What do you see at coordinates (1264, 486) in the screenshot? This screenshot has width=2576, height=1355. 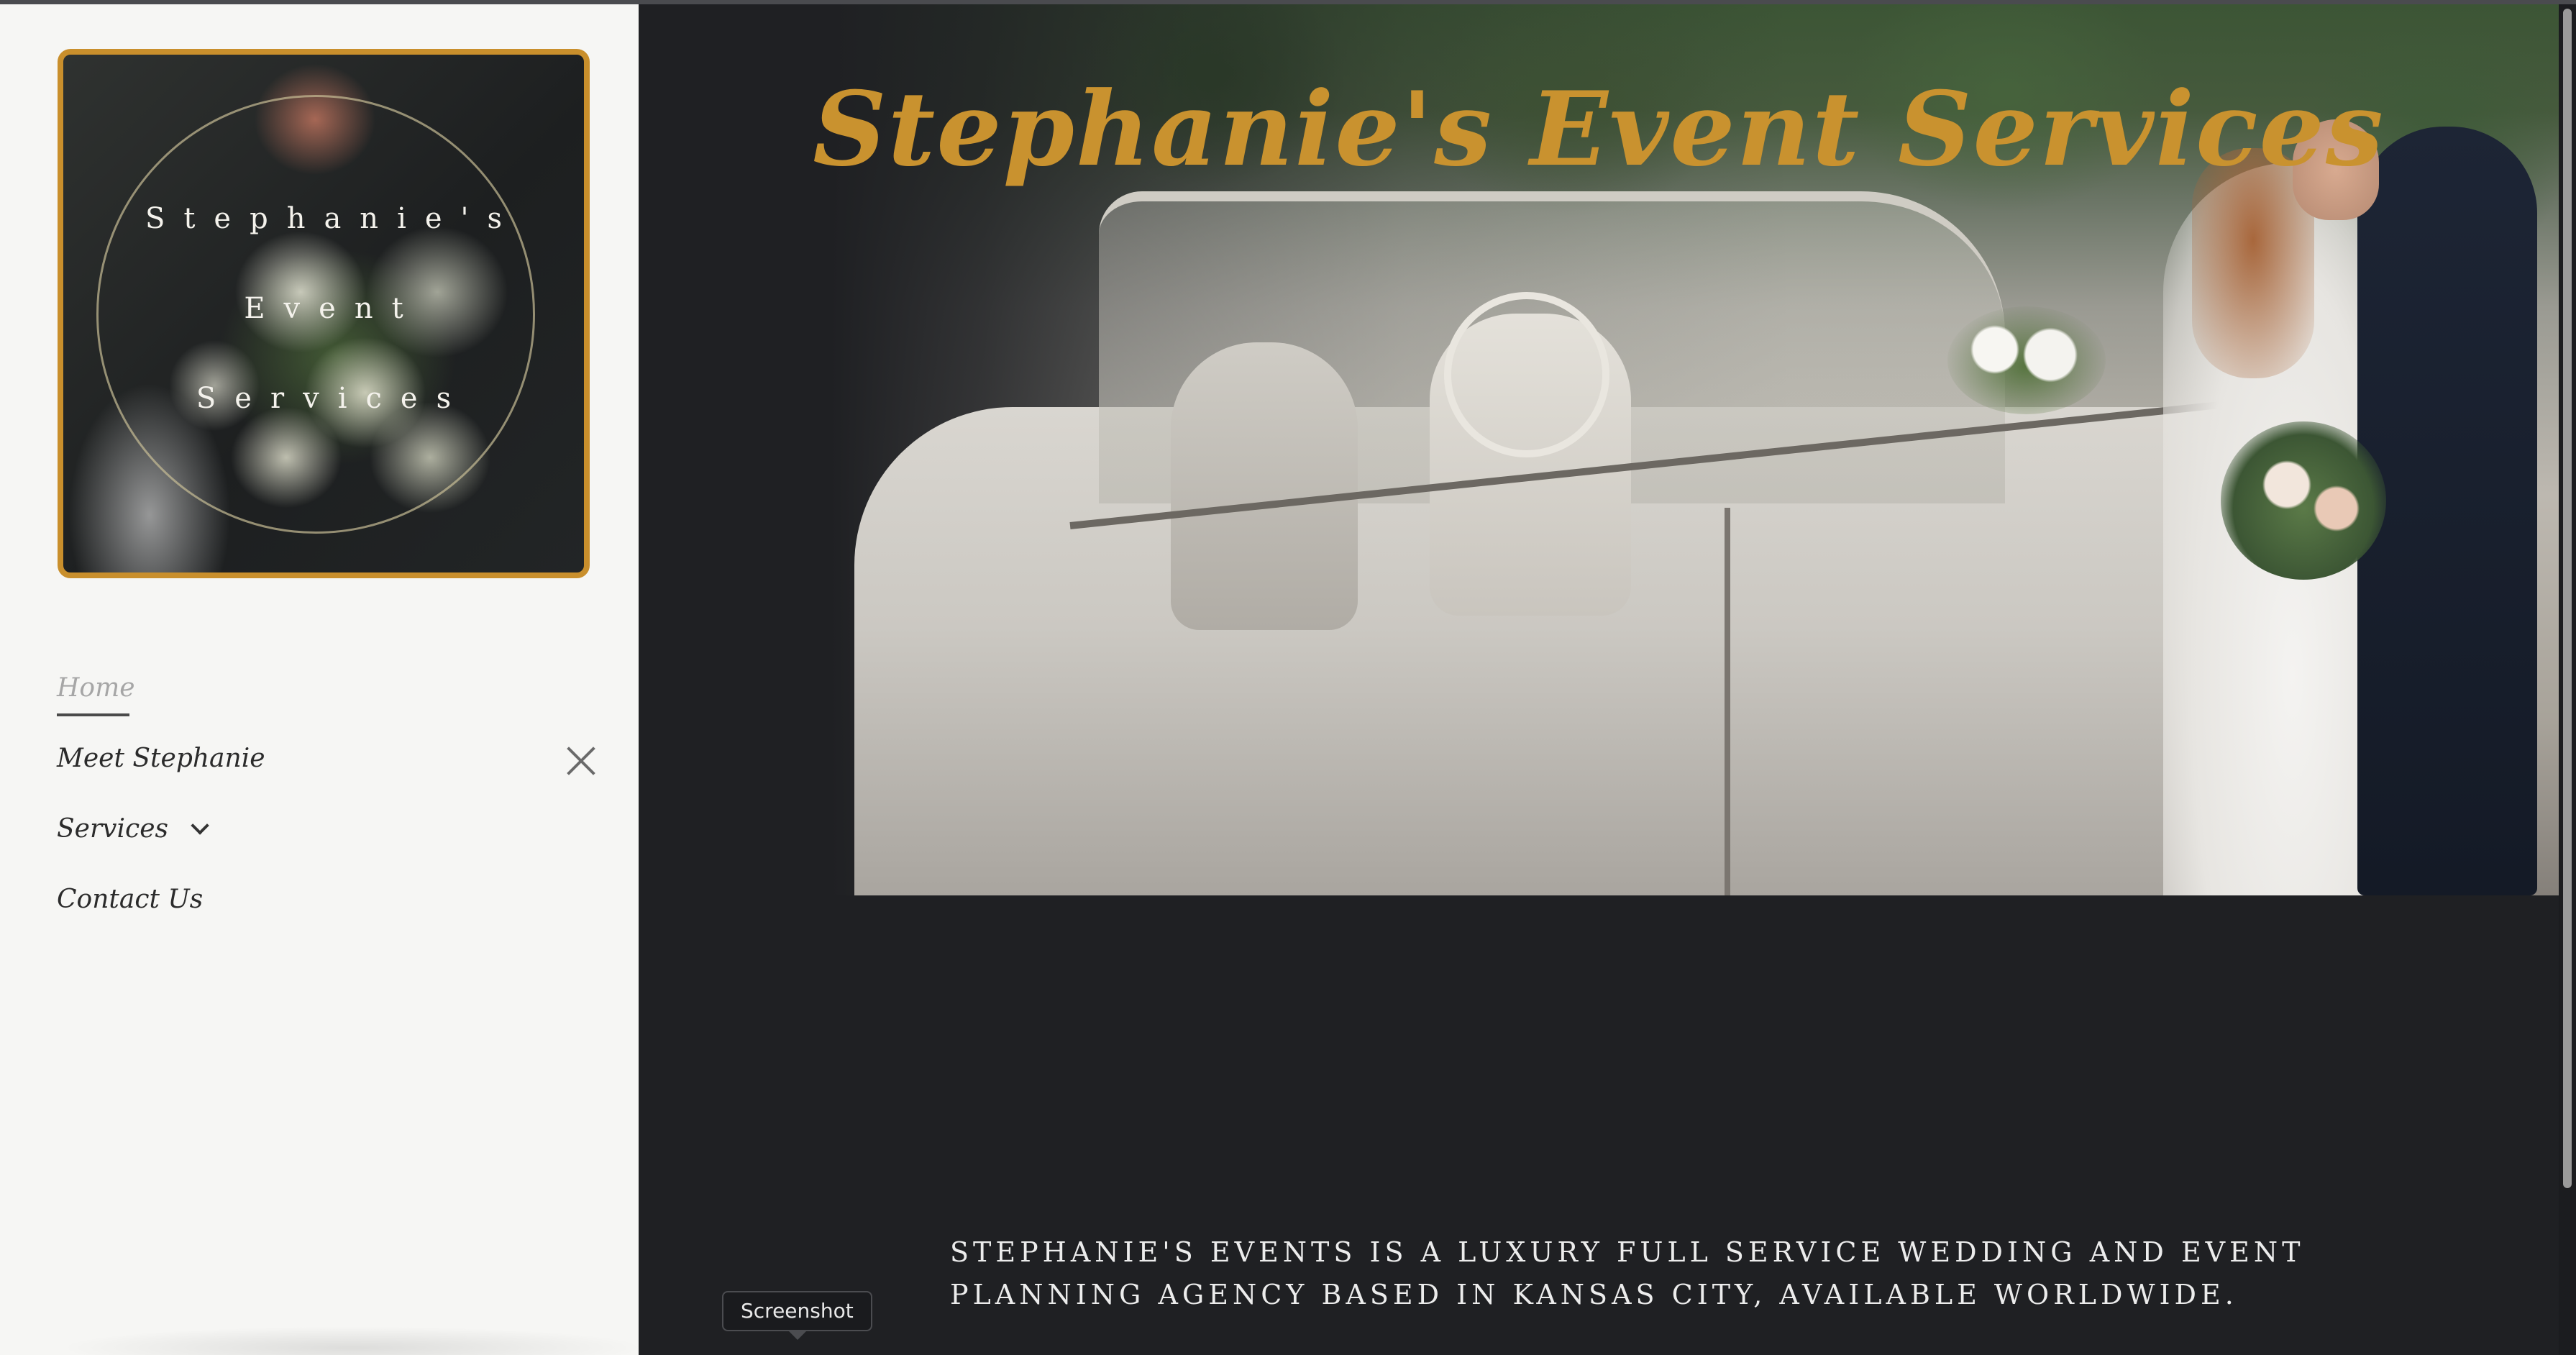 I see `car-rear-seat` at bounding box center [1264, 486].